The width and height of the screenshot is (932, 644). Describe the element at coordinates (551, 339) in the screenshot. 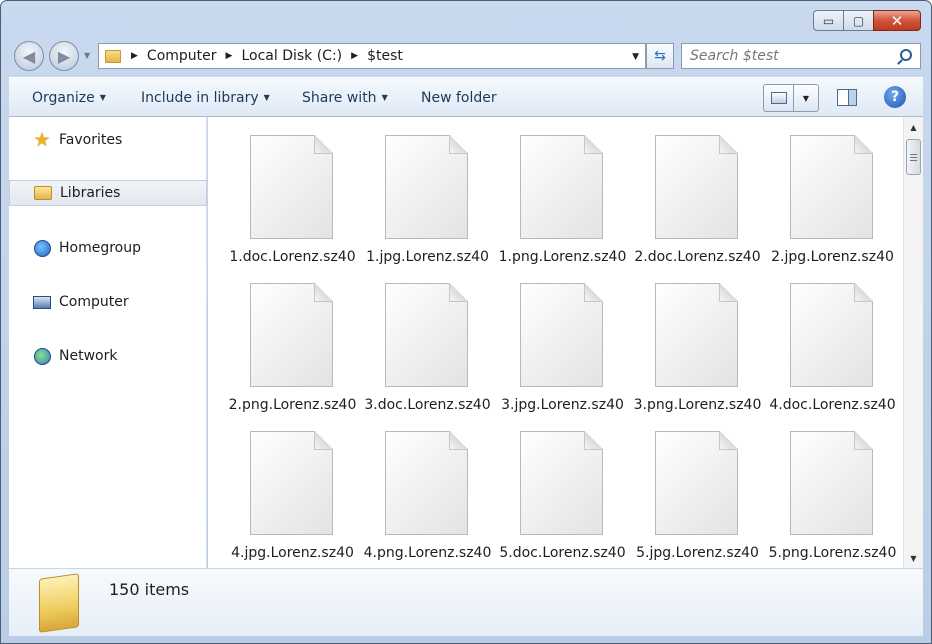

I see `file-item: 3.jpg.Lorenz.sz40` at that location.